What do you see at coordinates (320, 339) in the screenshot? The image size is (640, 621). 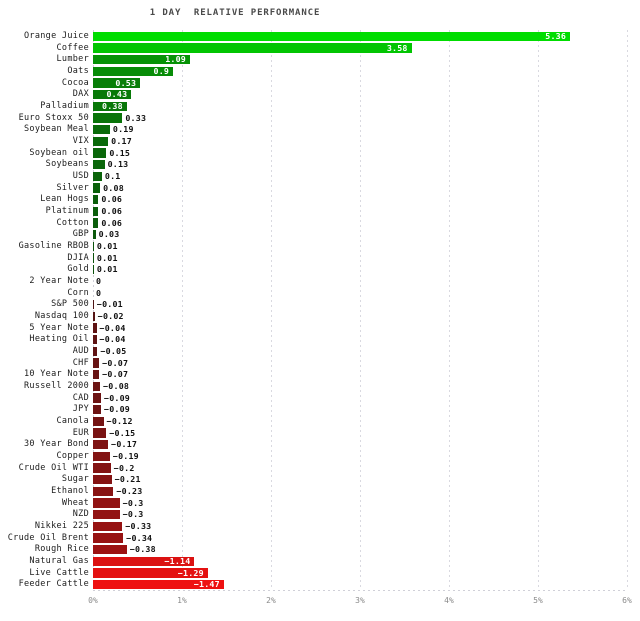 I see `bar-row: Heating Oil −0.04` at bounding box center [320, 339].